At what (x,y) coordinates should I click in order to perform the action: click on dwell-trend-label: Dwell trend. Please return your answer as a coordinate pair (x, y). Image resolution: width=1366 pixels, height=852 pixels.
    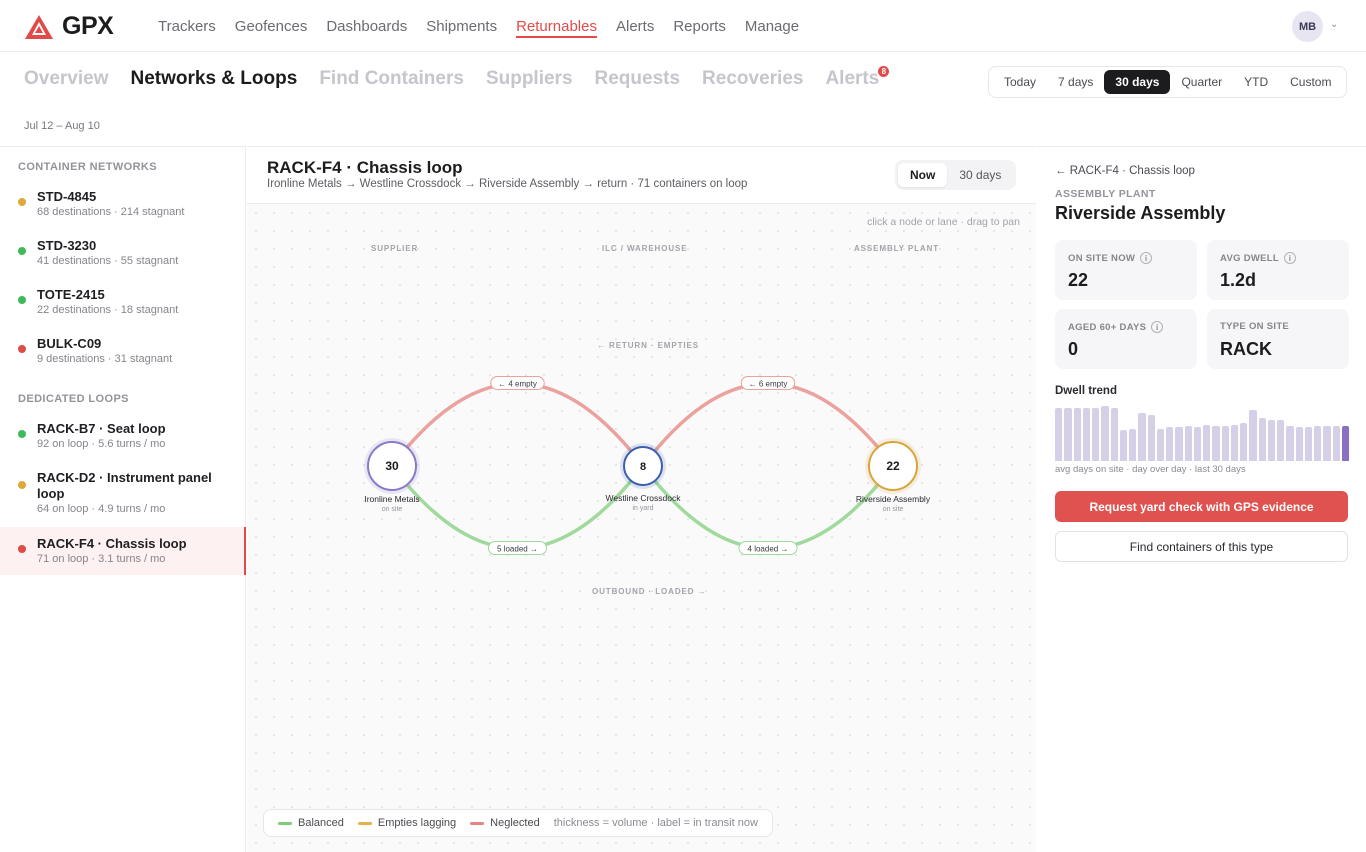
    Looking at the image, I should click on (1086, 391).